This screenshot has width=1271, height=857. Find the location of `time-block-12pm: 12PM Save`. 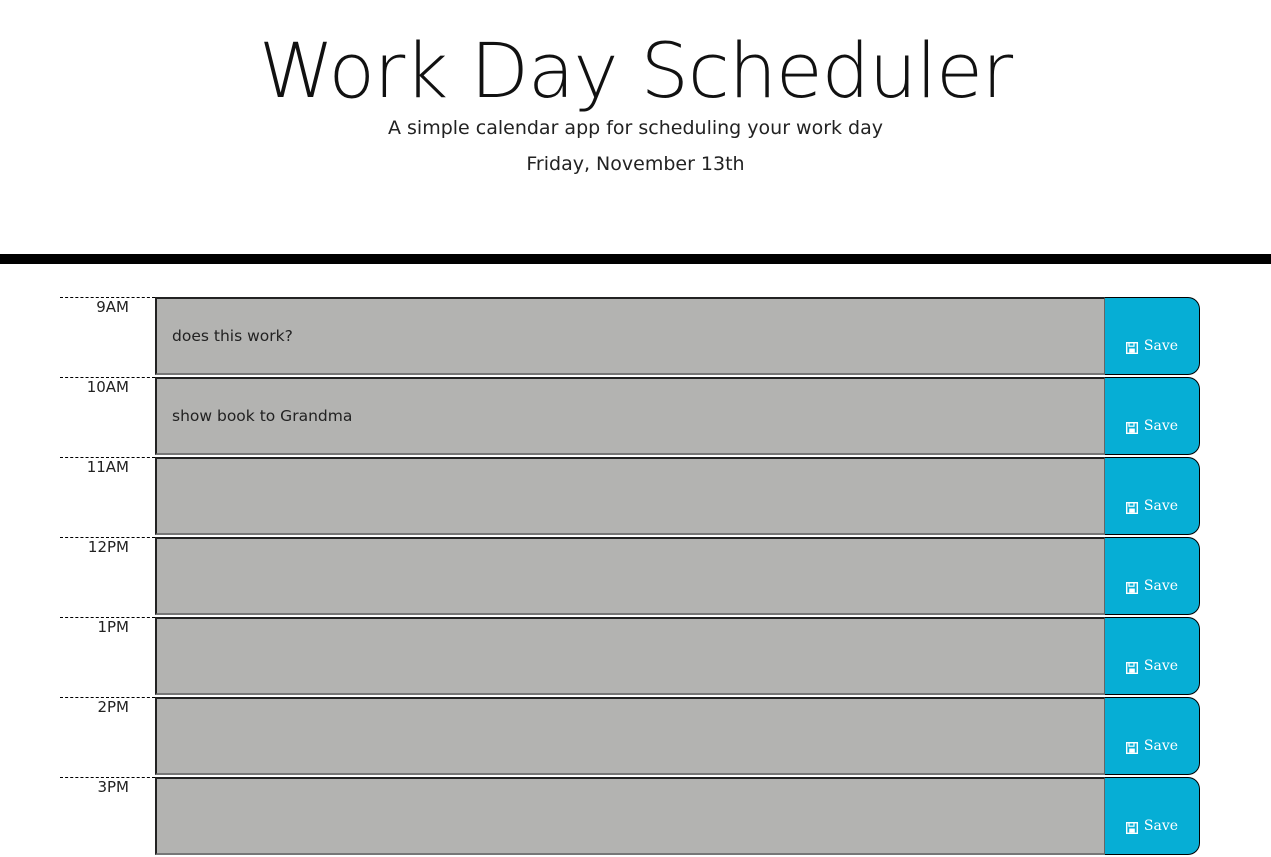

time-block-12pm: 12PM Save is located at coordinates (630, 577).